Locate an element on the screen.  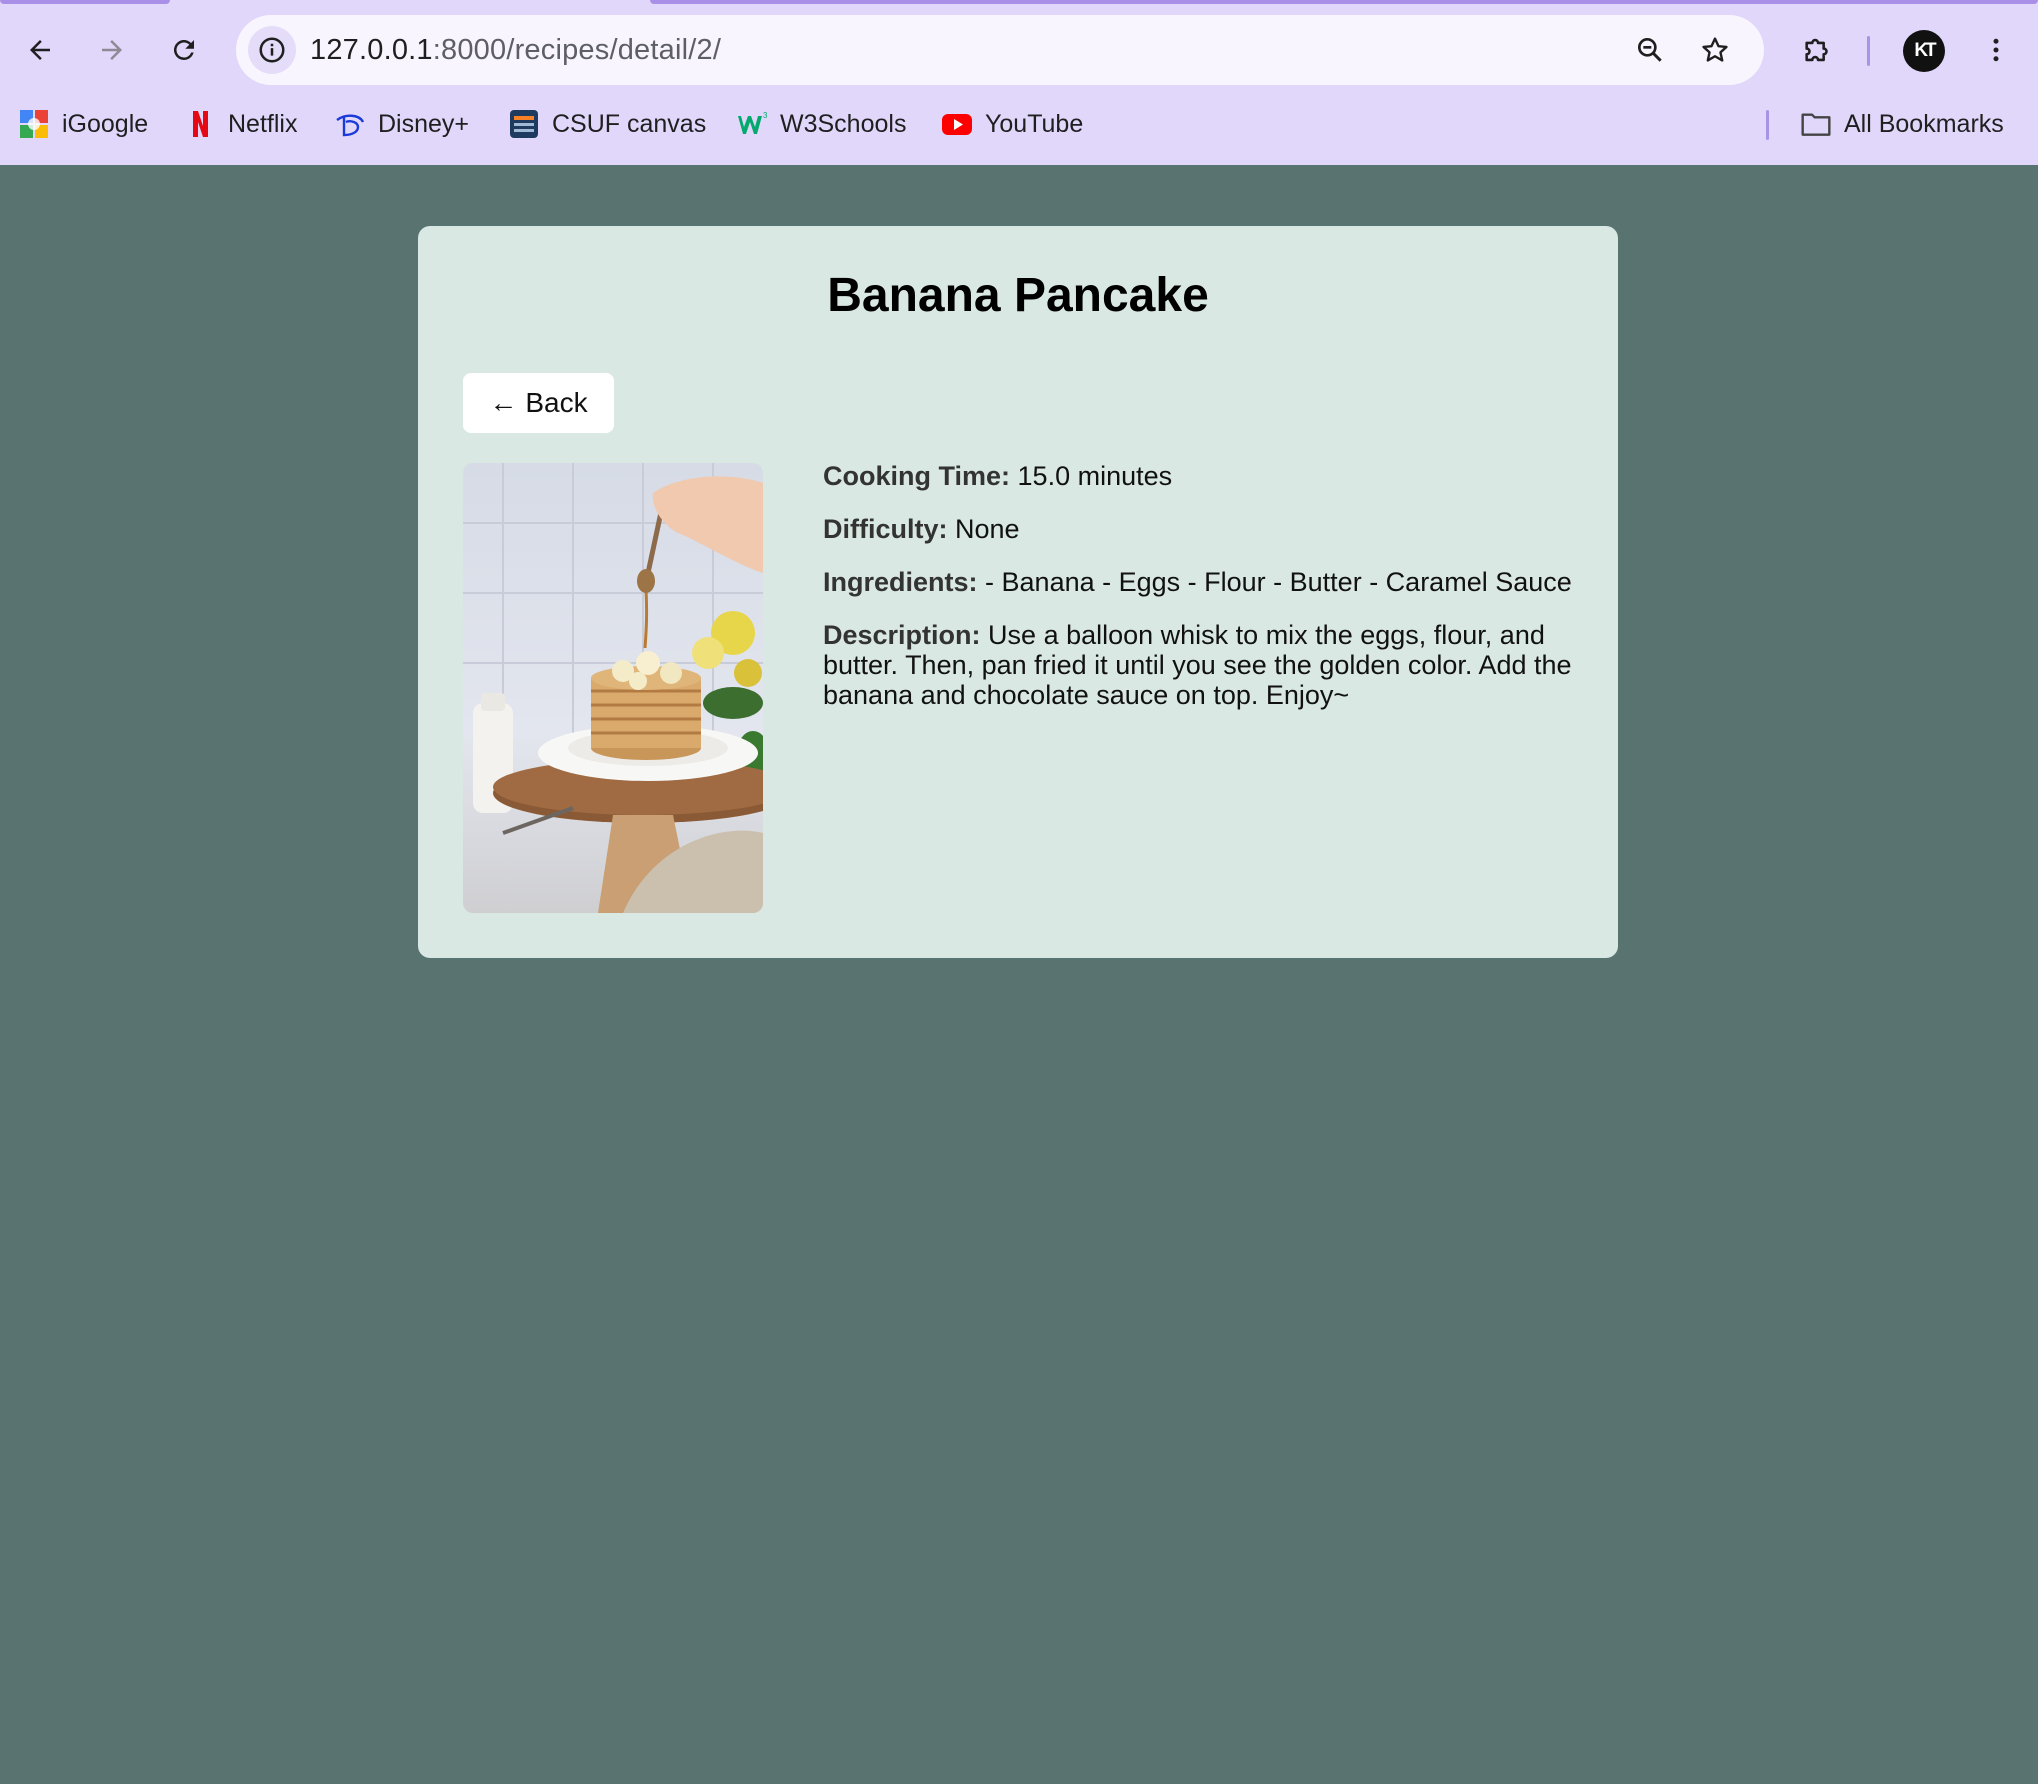
recipe-photo is located at coordinates (613, 688).